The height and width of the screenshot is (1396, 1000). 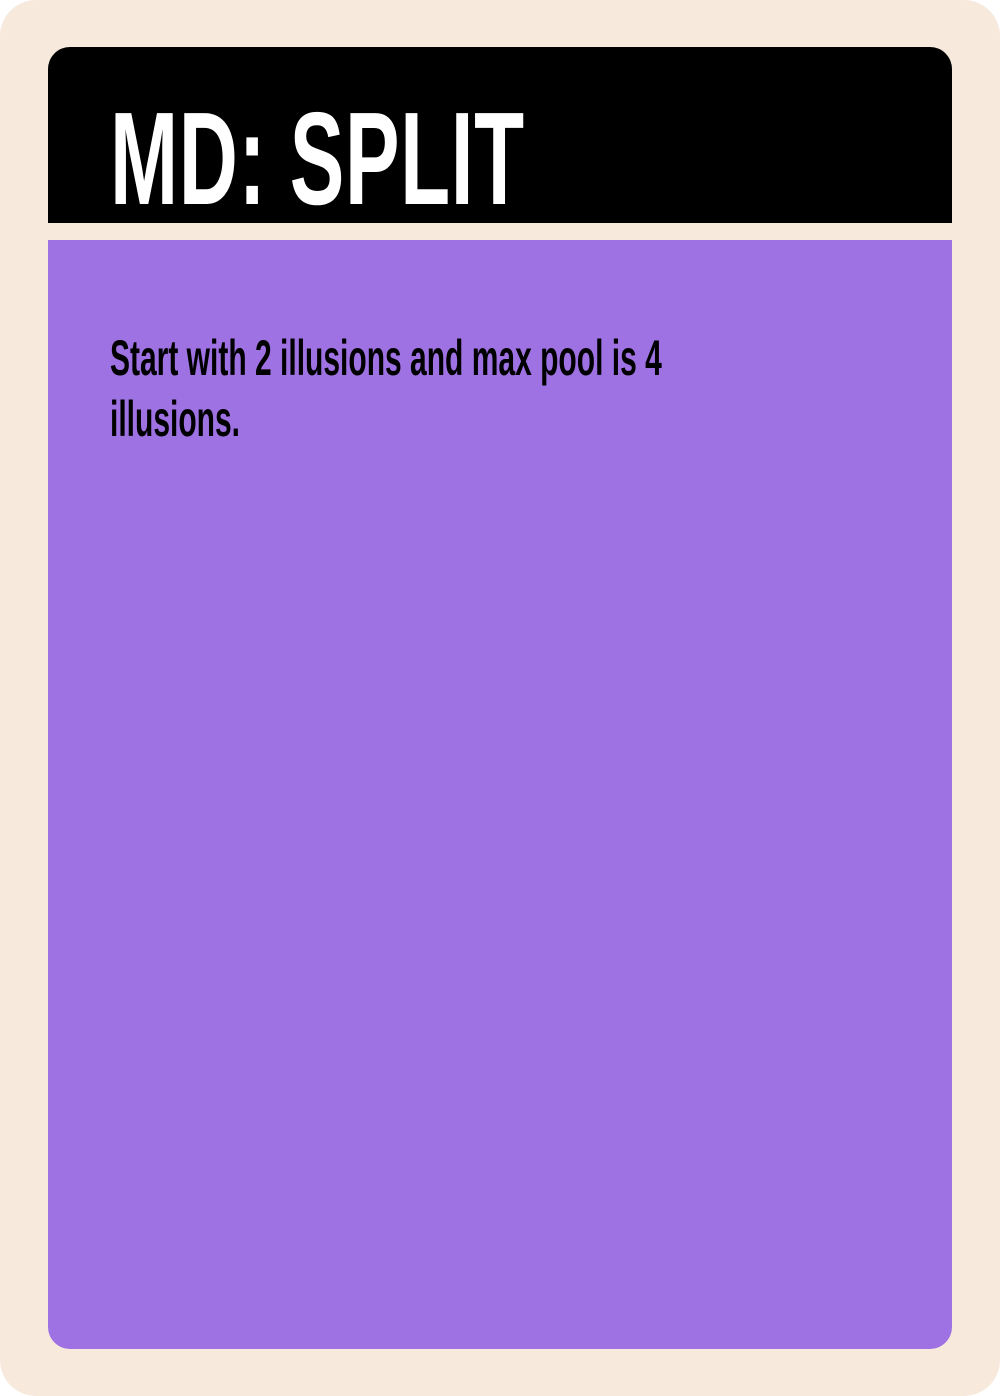 What do you see at coordinates (317, 154) in the screenshot?
I see `card-title: MD: SPLIT` at bounding box center [317, 154].